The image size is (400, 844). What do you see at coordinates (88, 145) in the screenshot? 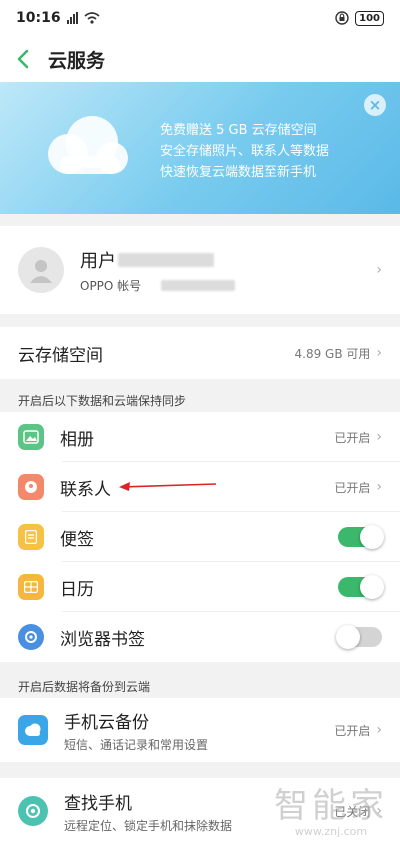
I see `cloud-icon` at bounding box center [88, 145].